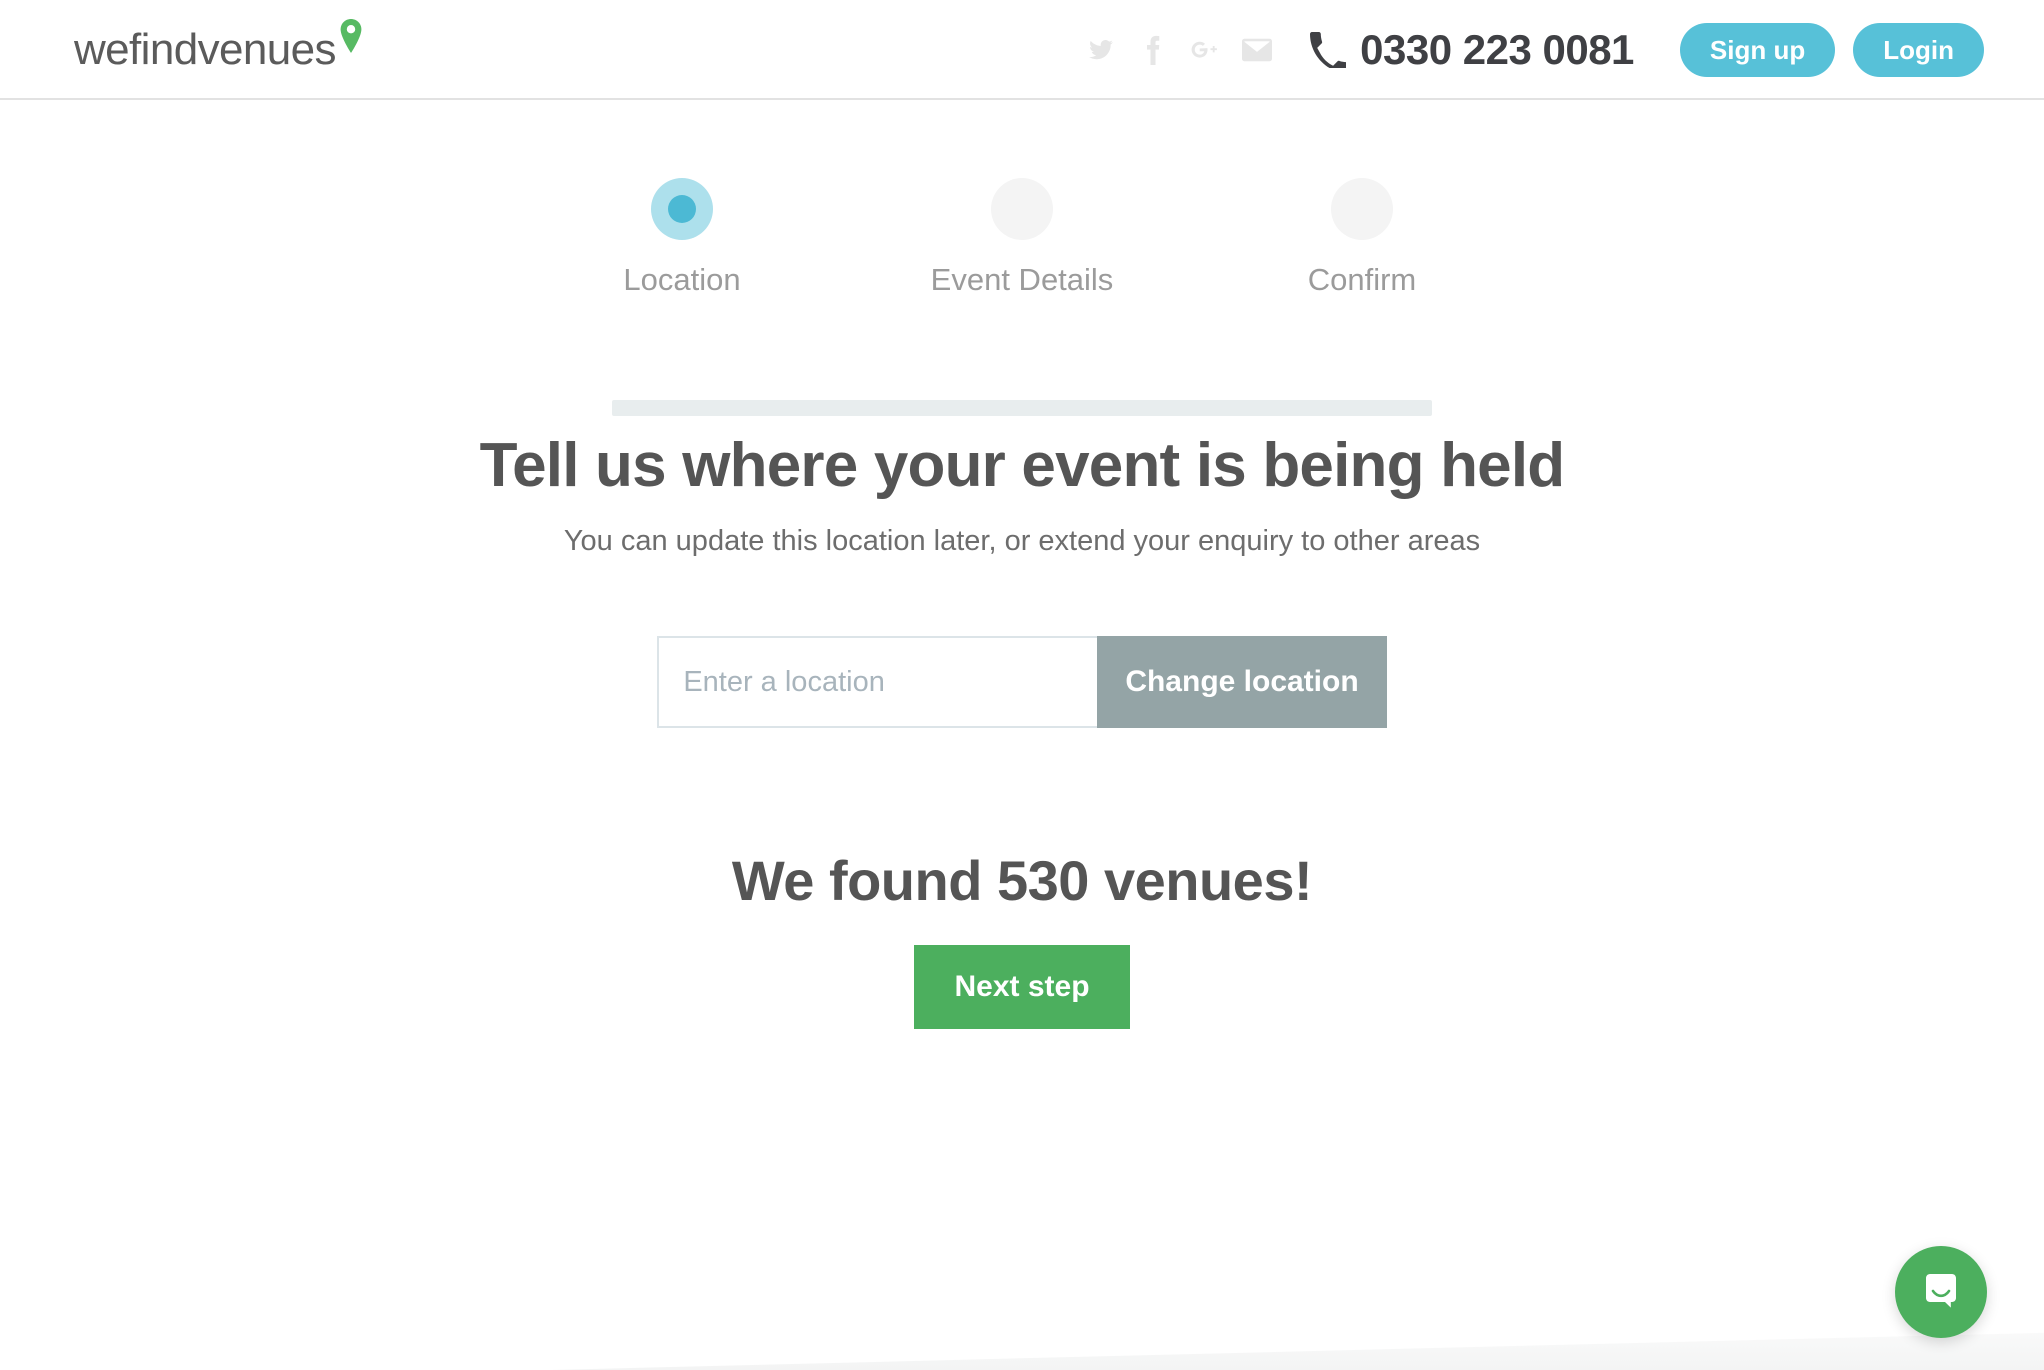 The height and width of the screenshot is (1370, 2044). What do you see at coordinates (1497, 49) in the screenshot?
I see `phone-number: 0330 223 0081` at bounding box center [1497, 49].